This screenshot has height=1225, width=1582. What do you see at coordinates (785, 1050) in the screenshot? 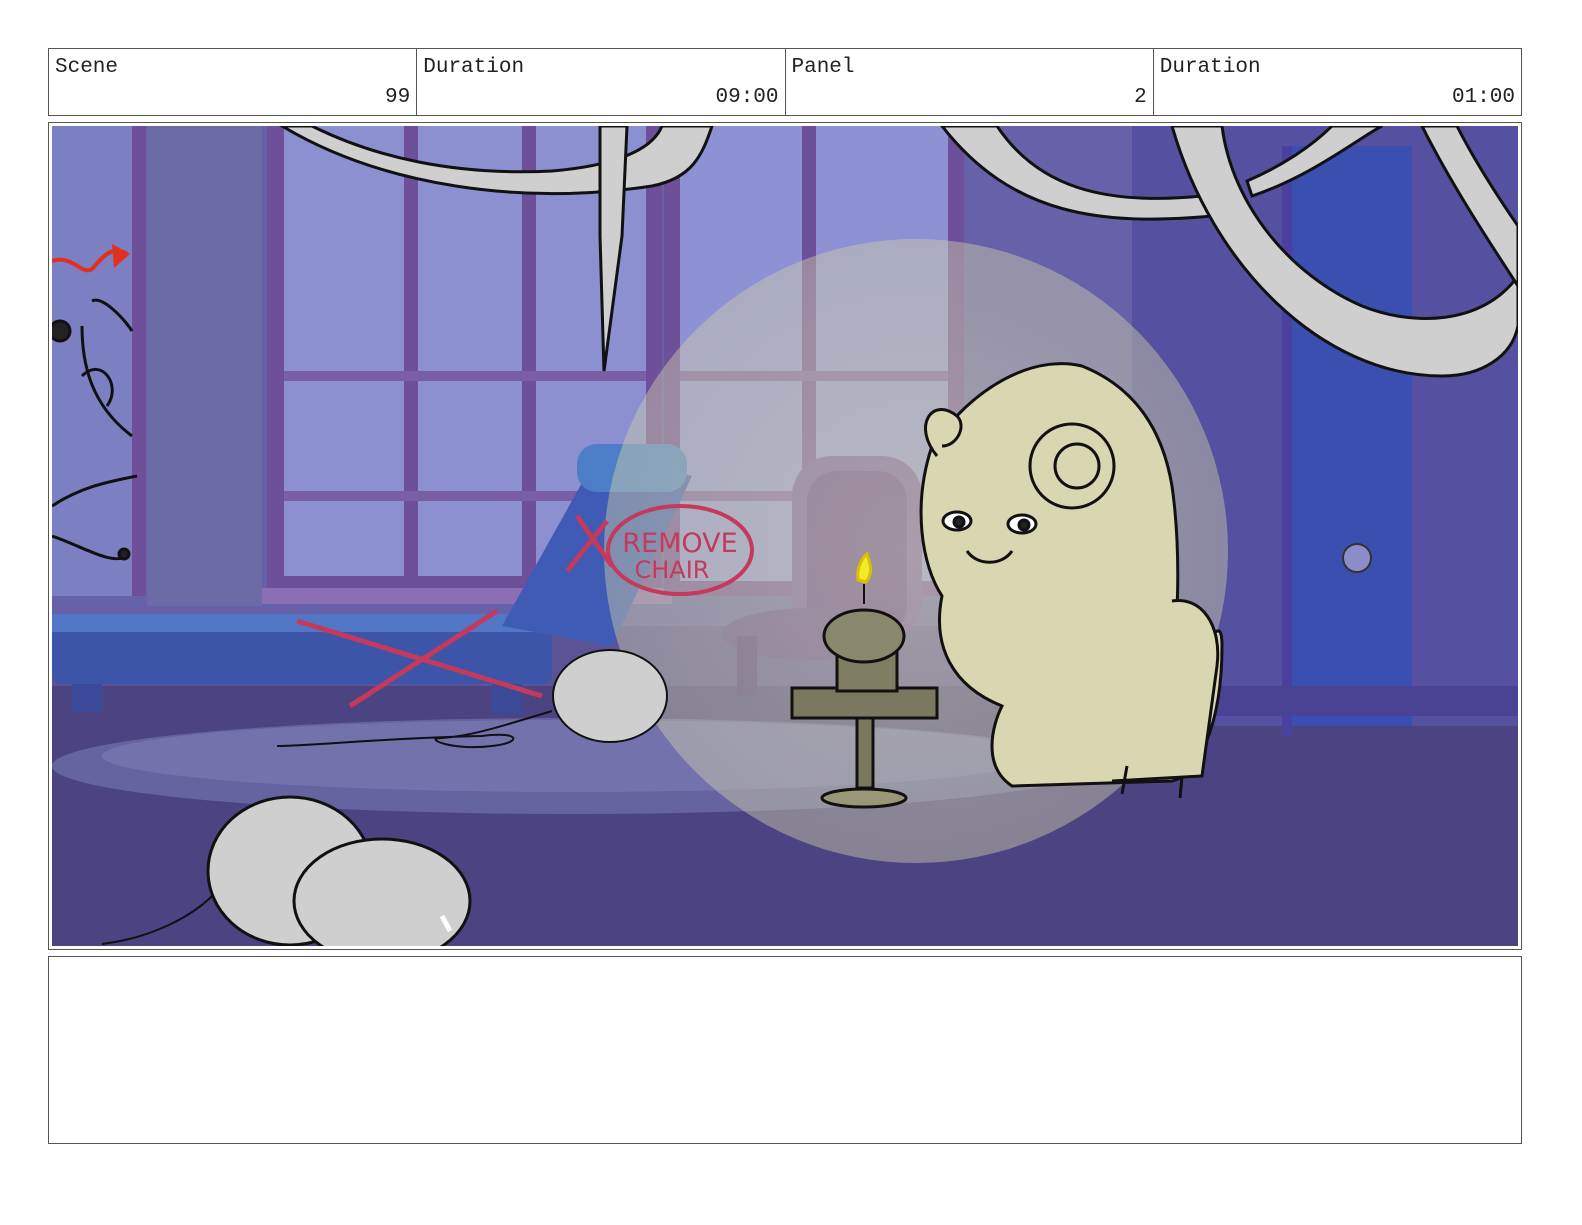
I see `panel-notes` at bounding box center [785, 1050].